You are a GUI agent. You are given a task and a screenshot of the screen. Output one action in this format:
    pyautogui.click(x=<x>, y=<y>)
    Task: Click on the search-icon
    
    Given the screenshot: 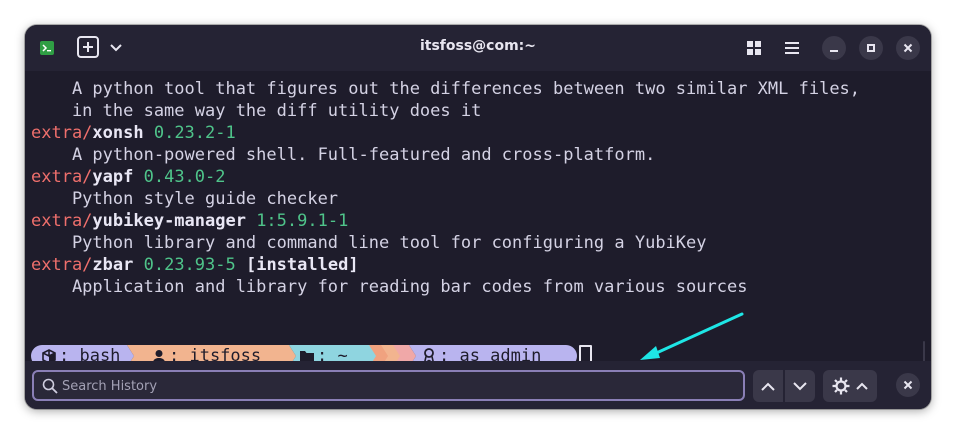 What is the action you would take?
    pyautogui.click(x=50, y=386)
    